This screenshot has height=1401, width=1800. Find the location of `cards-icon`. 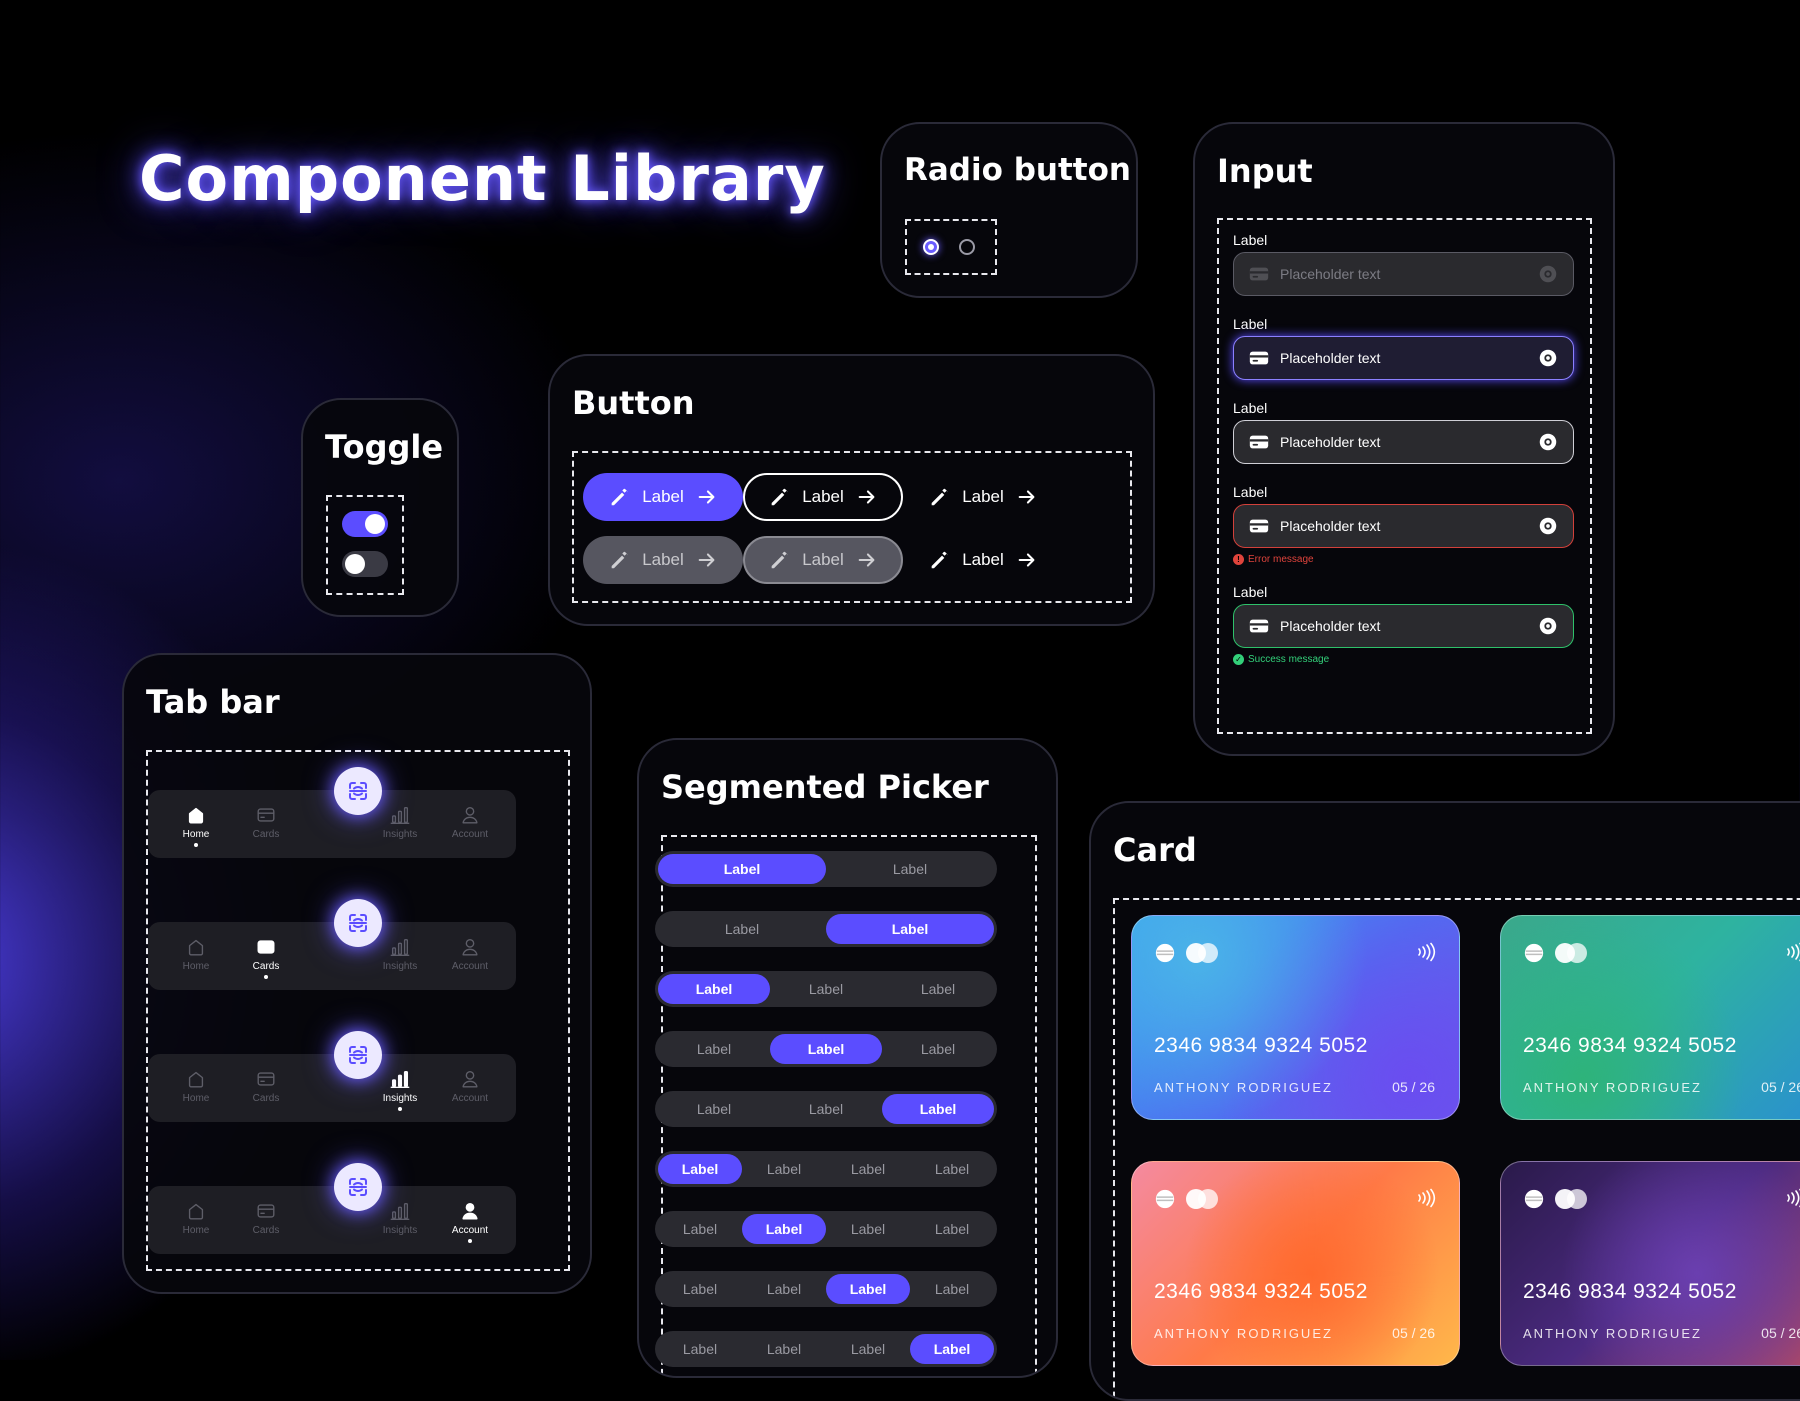

cards-icon is located at coordinates (266, 947).